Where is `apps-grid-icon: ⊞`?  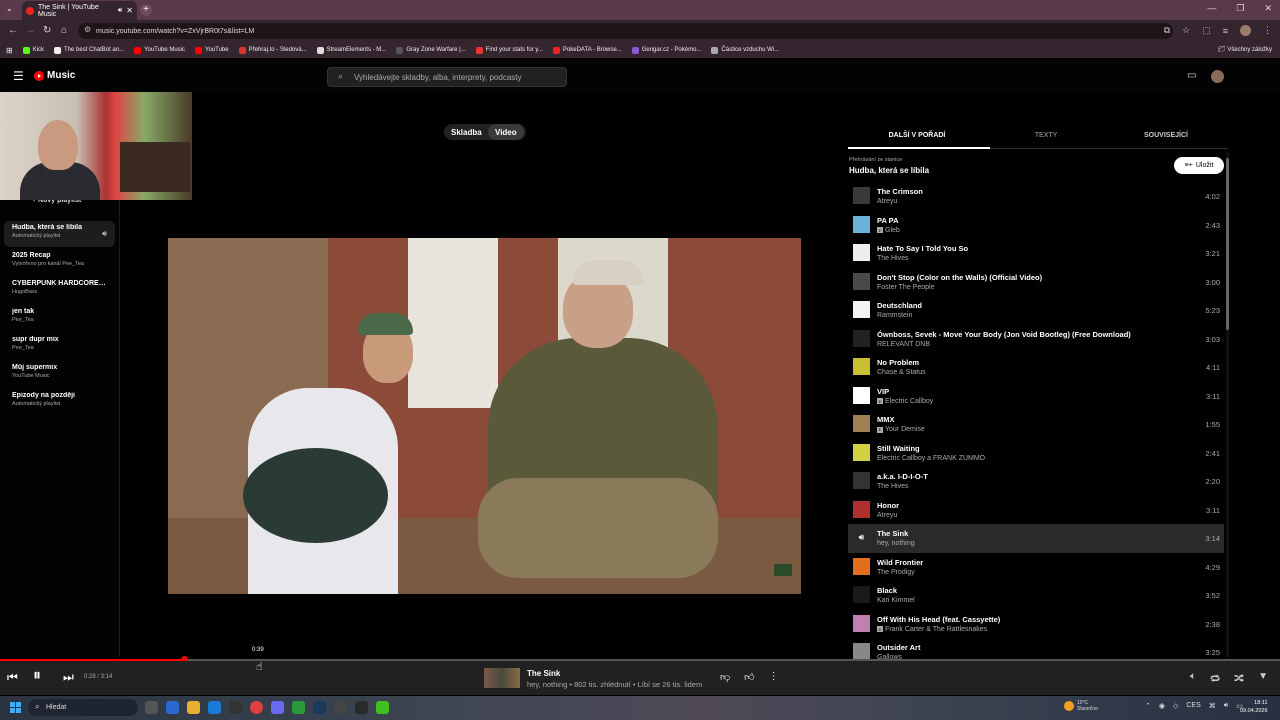
apps-grid-icon: ⊞ is located at coordinates (9, 50).